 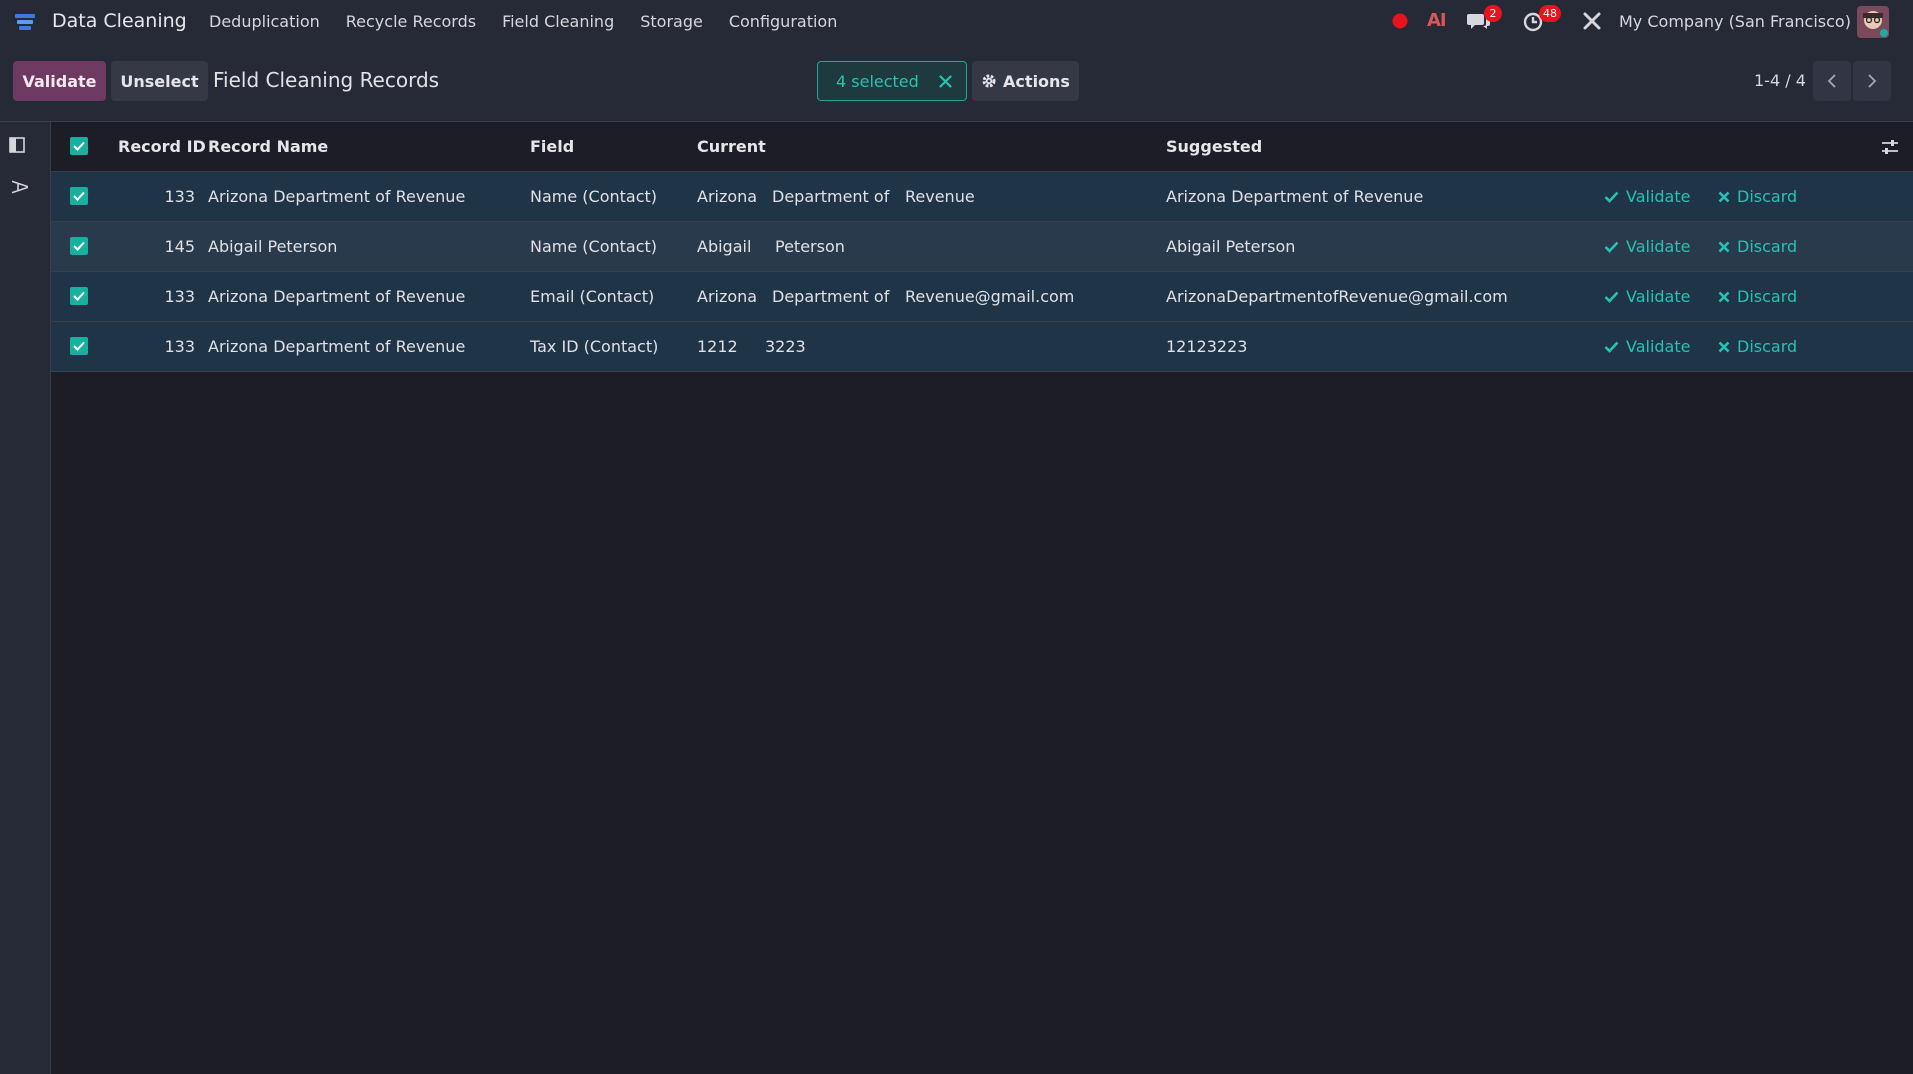 What do you see at coordinates (264, 21) in the screenshot?
I see `menu-deduplication: Deduplication` at bounding box center [264, 21].